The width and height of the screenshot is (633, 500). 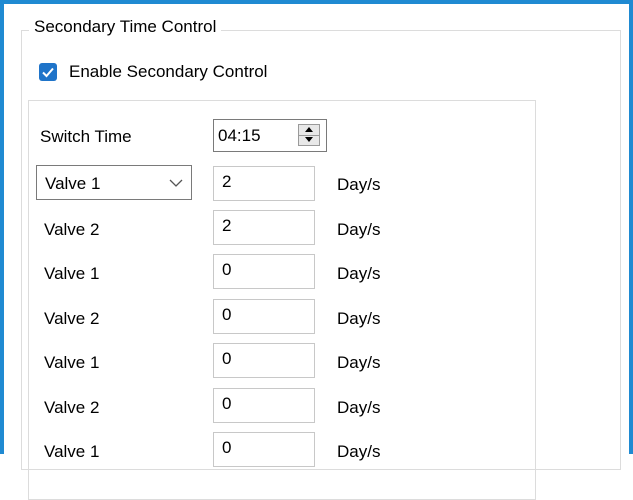 What do you see at coordinates (114, 182) in the screenshot?
I see `valve-select-dropdown: Valve 1` at bounding box center [114, 182].